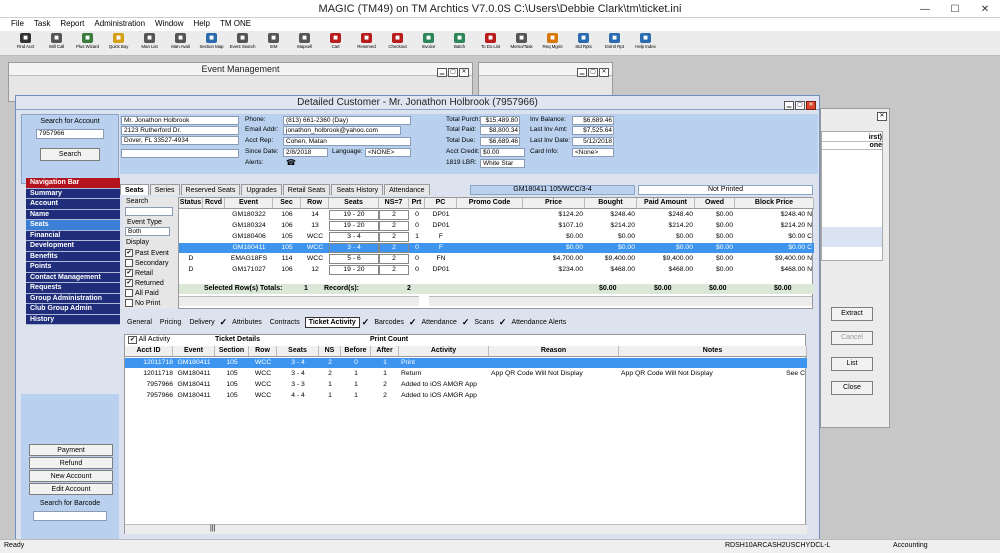  Describe the element at coordinates (366, 43) in the screenshot. I see `toolbar-button-reserved: ■ Reserved` at that location.